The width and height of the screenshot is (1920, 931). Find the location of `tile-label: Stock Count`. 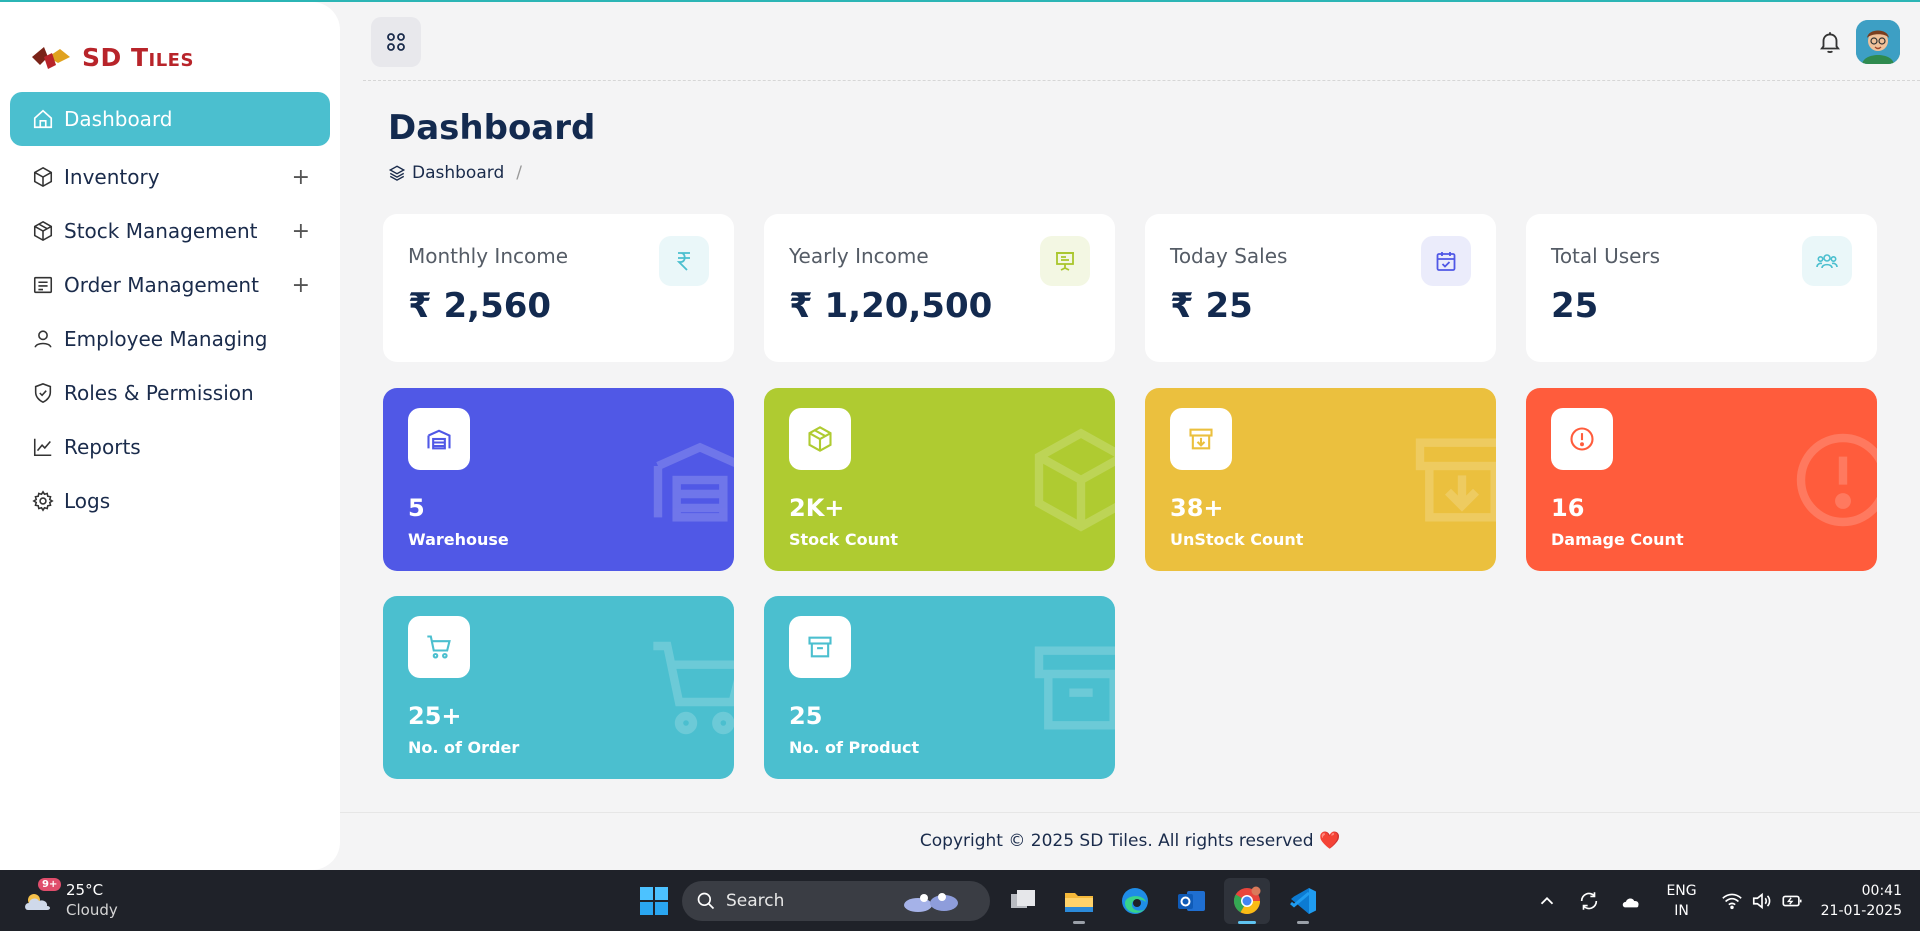

tile-label: Stock Count is located at coordinates (844, 539).